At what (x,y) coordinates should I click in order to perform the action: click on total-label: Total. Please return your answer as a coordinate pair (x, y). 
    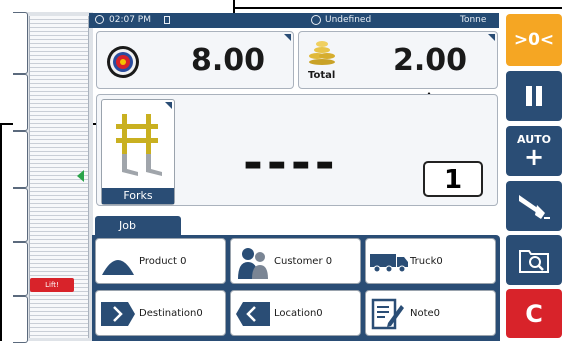
    Looking at the image, I should click on (322, 75).